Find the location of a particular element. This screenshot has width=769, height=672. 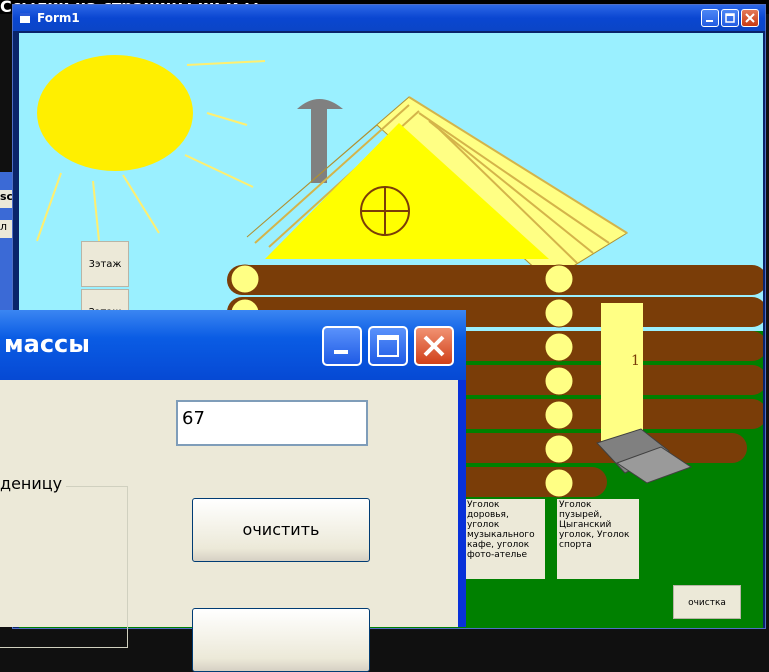

dialog-minimize-button is located at coordinates (342, 346).